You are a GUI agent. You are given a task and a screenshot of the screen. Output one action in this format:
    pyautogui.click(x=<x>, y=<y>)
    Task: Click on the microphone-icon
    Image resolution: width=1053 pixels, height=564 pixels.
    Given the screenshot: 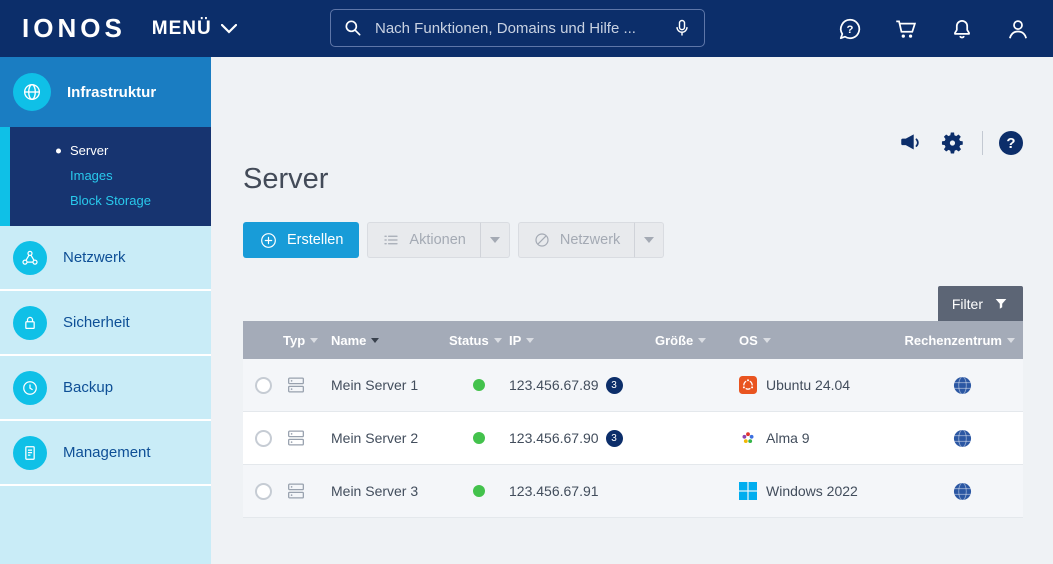 What is the action you would take?
    pyautogui.click(x=682, y=28)
    